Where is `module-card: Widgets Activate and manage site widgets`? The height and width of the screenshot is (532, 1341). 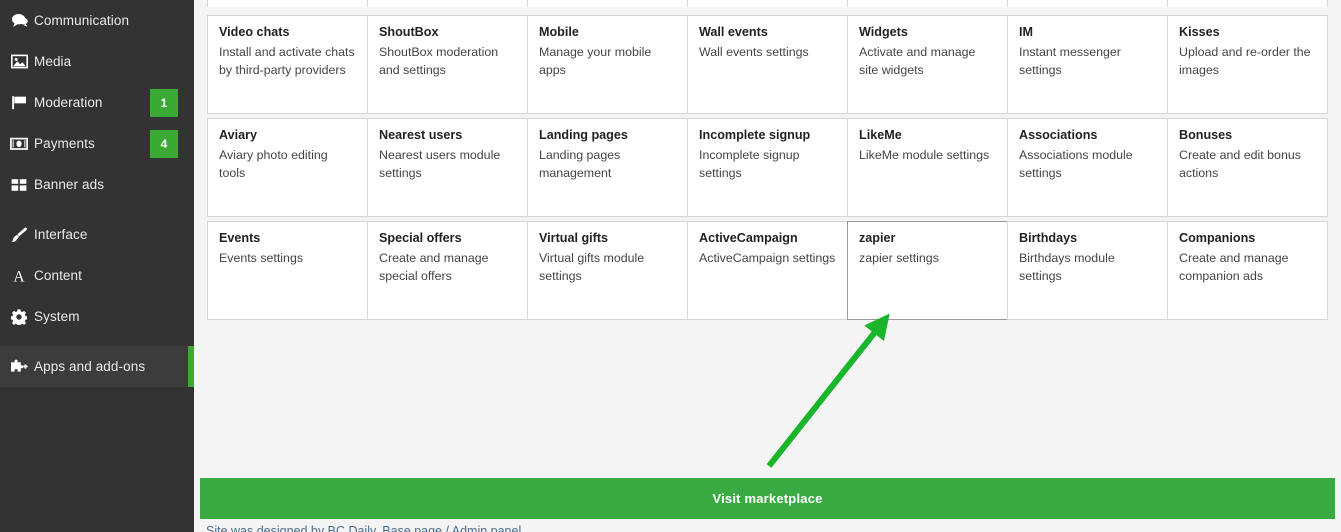
module-card: Widgets Activate and manage site widgets is located at coordinates (927, 64).